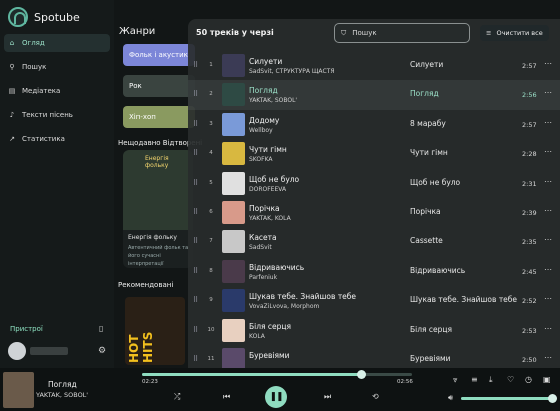 Image resolution: width=560 pixels, height=411 pixels. What do you see at coordinates (62, 395) in the screenshot?
I see `now-playing-artist: YAKTAK, SOBOL'` at bounding box center [62, 395].